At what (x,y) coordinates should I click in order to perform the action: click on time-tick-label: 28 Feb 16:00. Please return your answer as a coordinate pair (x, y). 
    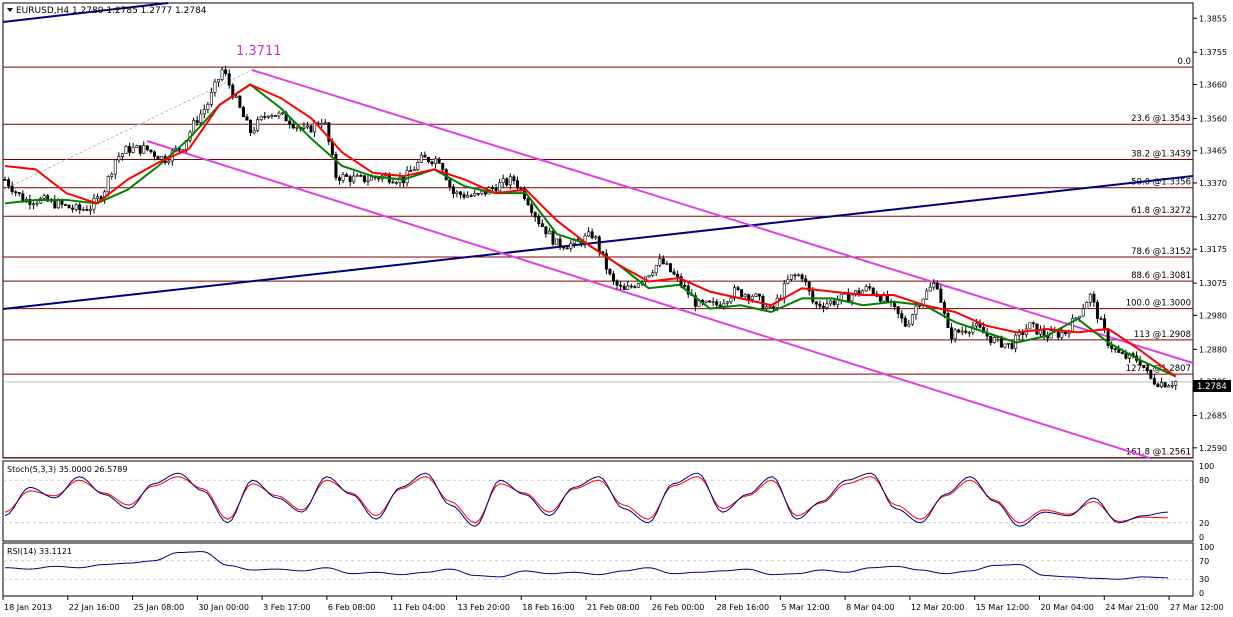
    Looking at the image, I should click on (743, 607).